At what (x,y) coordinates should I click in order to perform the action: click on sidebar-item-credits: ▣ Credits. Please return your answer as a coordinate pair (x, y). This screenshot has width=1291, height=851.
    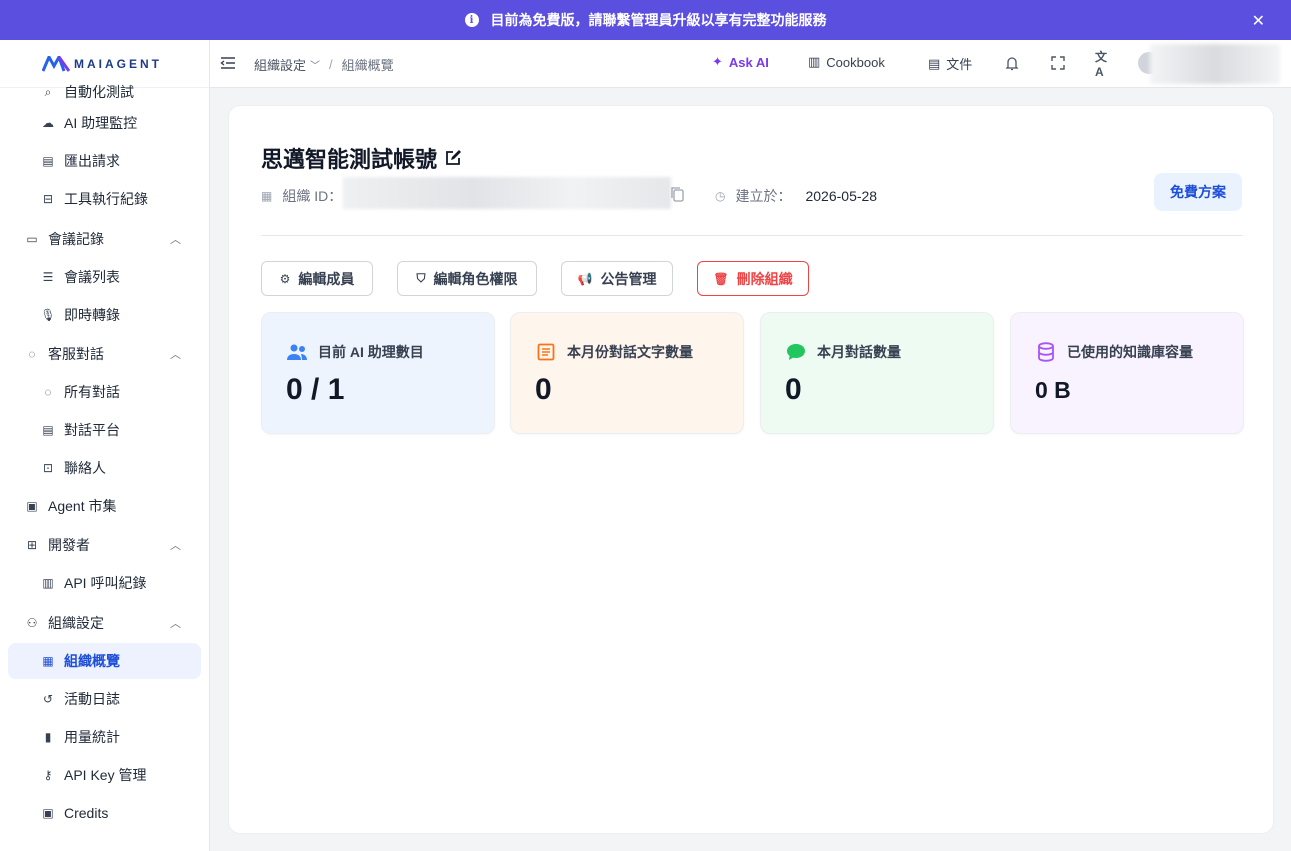
    Looking at the image, I should click on (104, 813).